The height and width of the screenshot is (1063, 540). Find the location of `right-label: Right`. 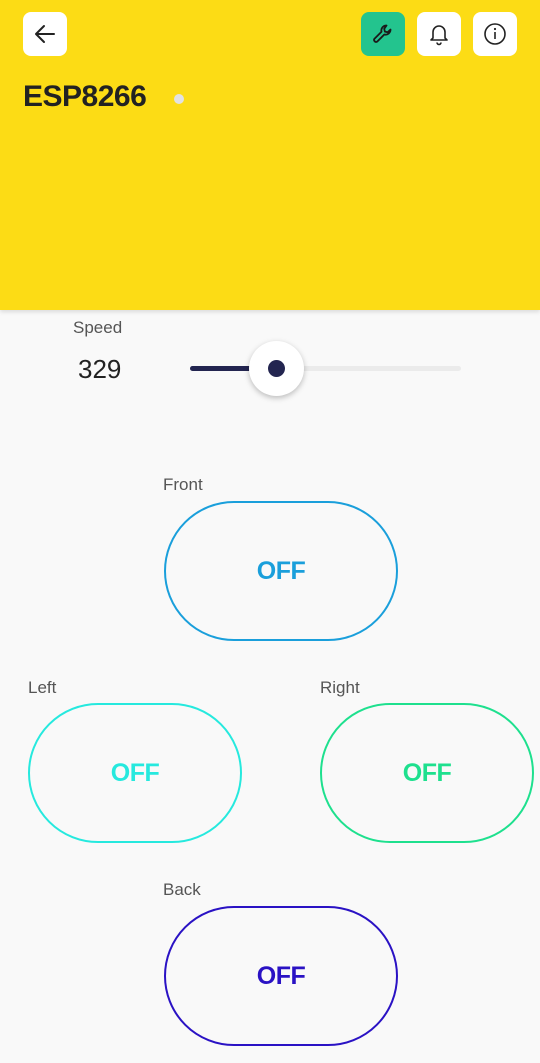

right-label: Right is located at coordinates (340, 687).